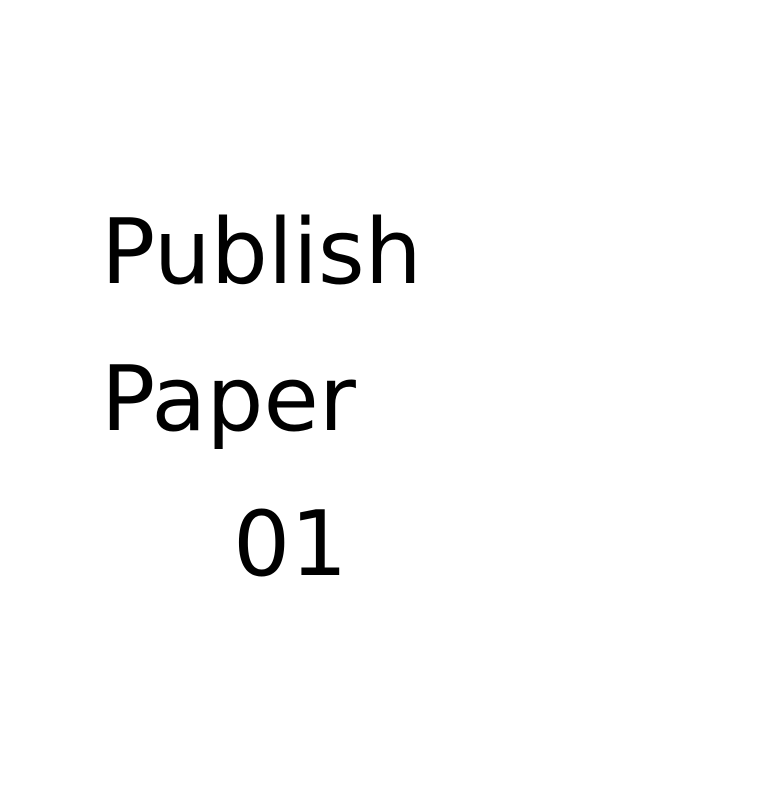 The width and height of the screenshot is (778, 796). Describe the element at coordinates (261, 252) in the screenshot. I see `title-line-publish: Publish` at that location.